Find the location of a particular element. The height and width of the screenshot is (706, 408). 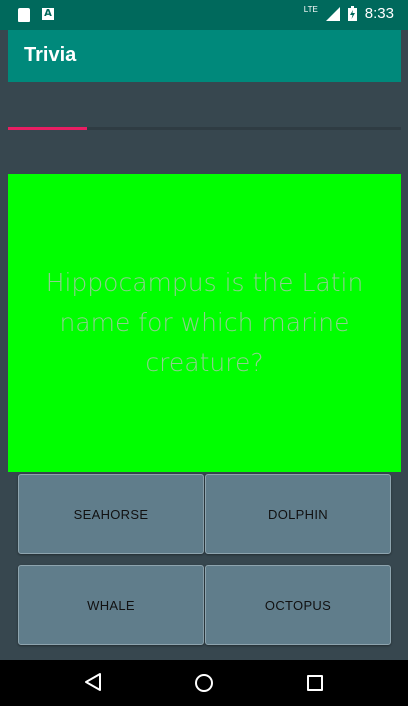

signal-icon is located at coordinates (332, 13).